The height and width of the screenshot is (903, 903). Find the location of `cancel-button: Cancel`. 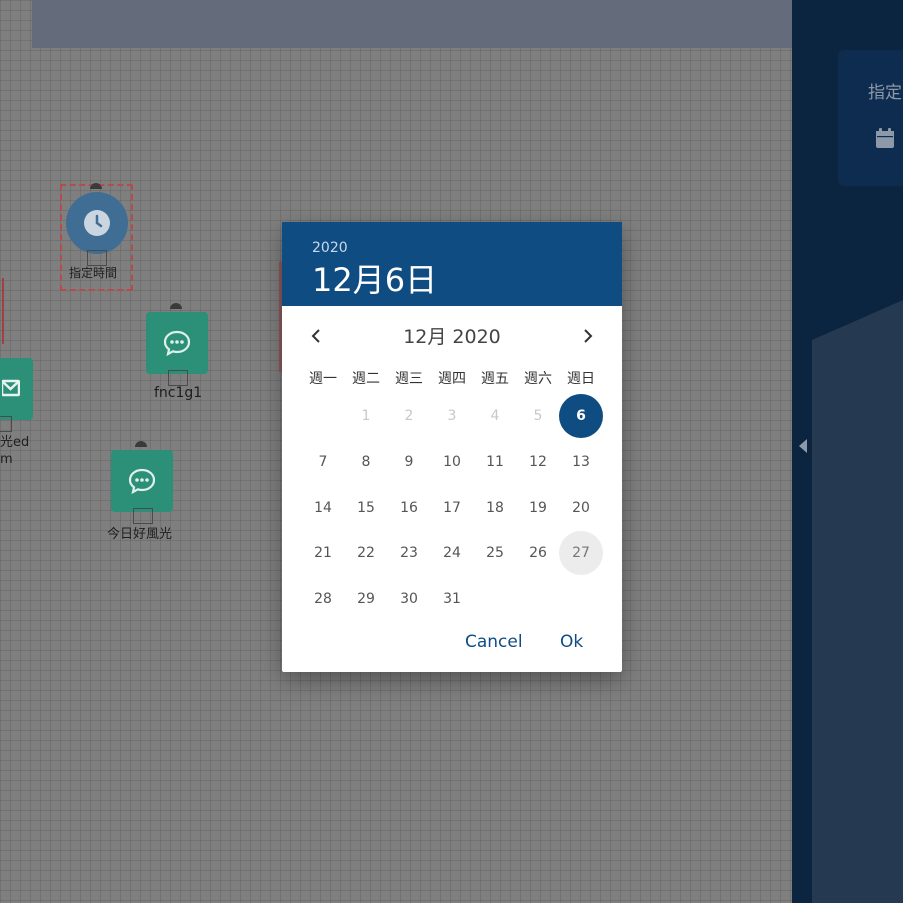

cancel-button: Cancel is located at coordinates (494, 642).